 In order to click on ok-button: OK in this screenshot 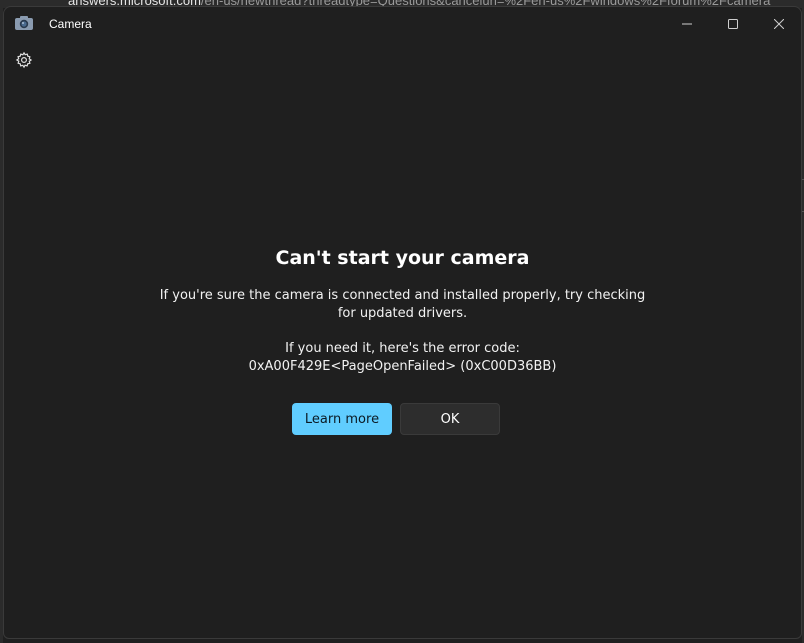, I will do `click(450, 419)`.